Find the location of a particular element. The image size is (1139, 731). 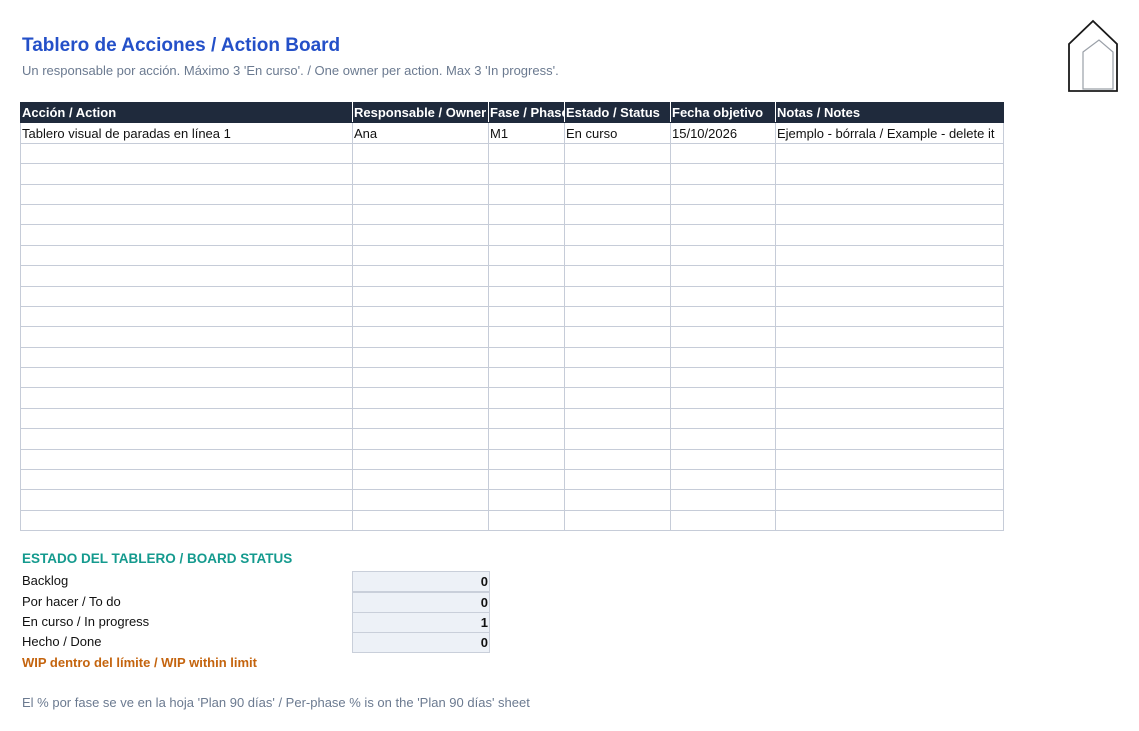

status-count: 1 is located at coordinates (421, 622).